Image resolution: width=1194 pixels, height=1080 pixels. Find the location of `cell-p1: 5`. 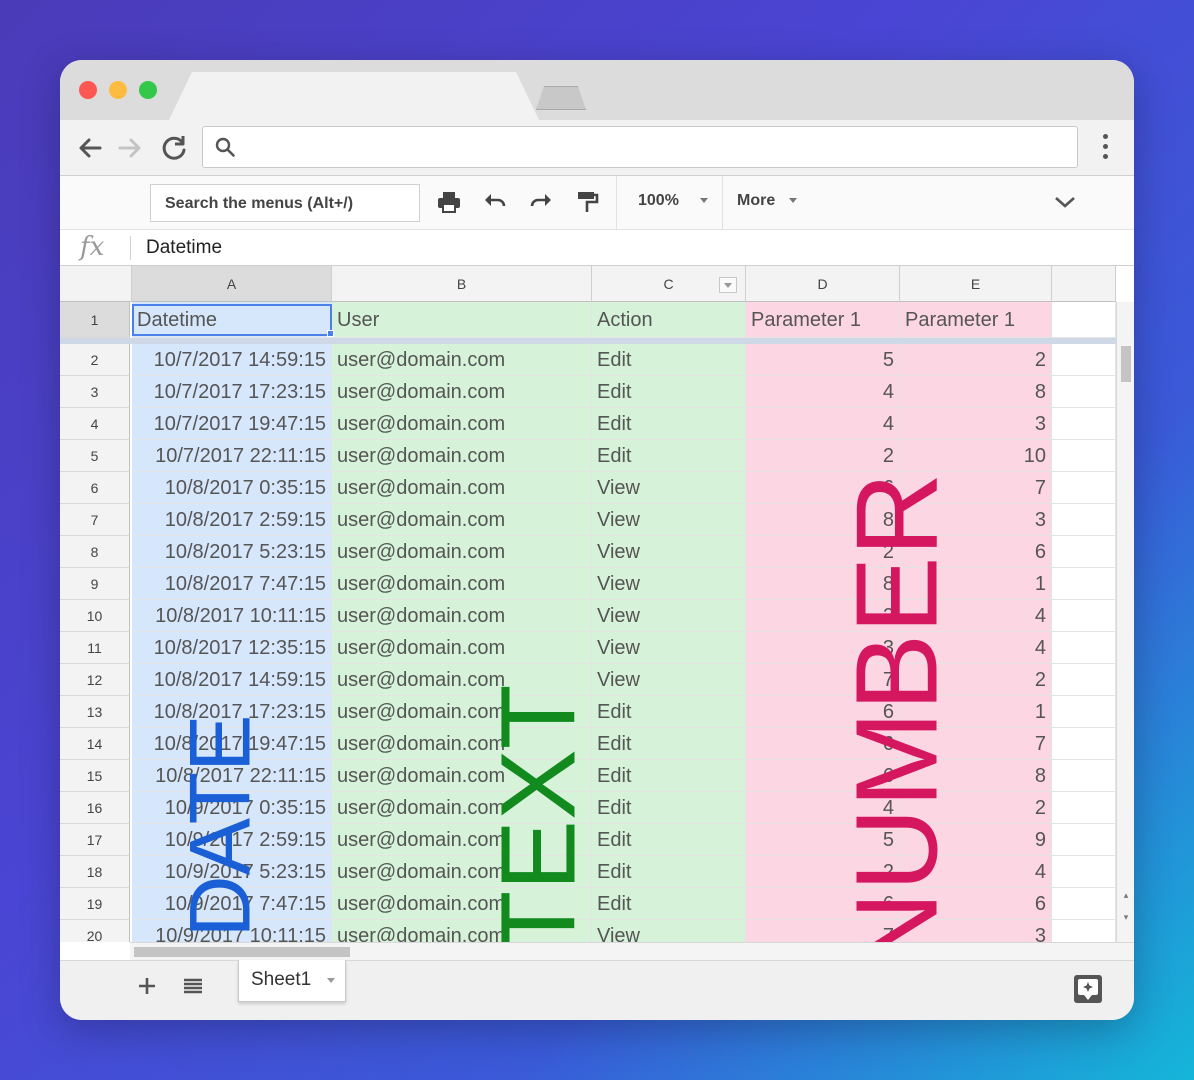

cell-p1: 5 is located at coordinates (823, 840).